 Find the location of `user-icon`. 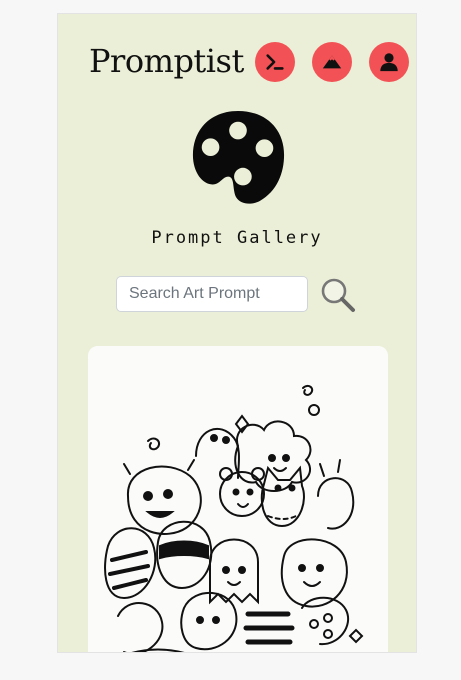

user-icon is located at coordinates (389, 62).